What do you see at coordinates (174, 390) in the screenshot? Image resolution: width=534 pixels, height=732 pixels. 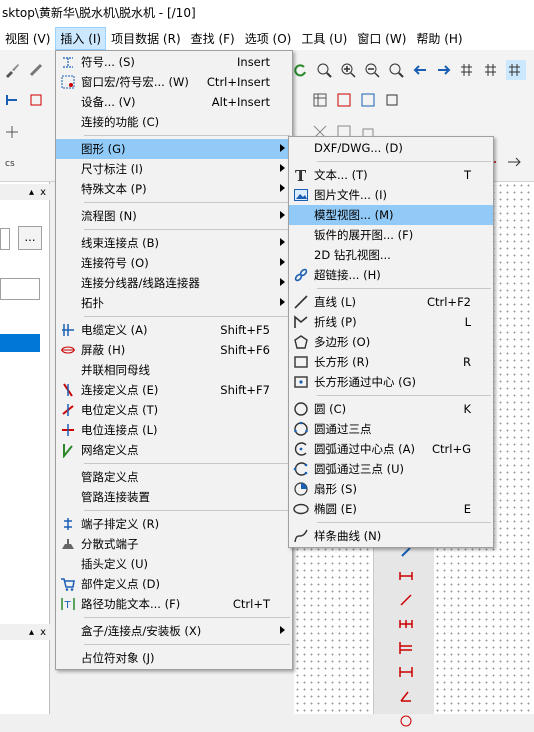 I see `menu-item-connection-definition-point: 连接定义点 (E) Shift+F7` at bounding box center [174, 390].